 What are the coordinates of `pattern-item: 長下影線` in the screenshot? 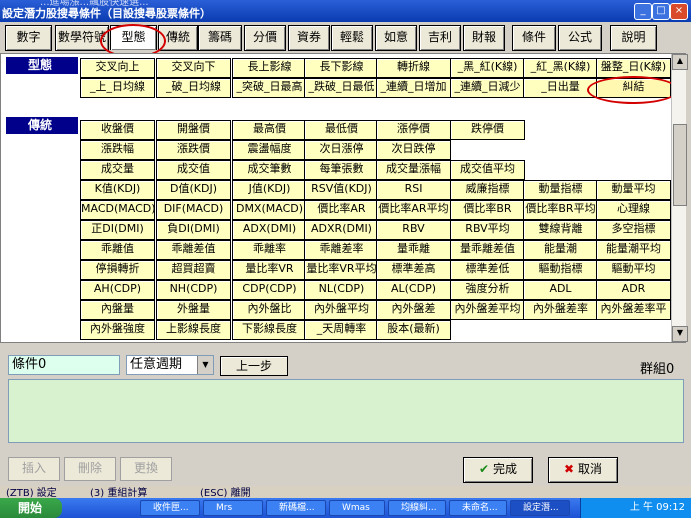 It's located at (341, 68).